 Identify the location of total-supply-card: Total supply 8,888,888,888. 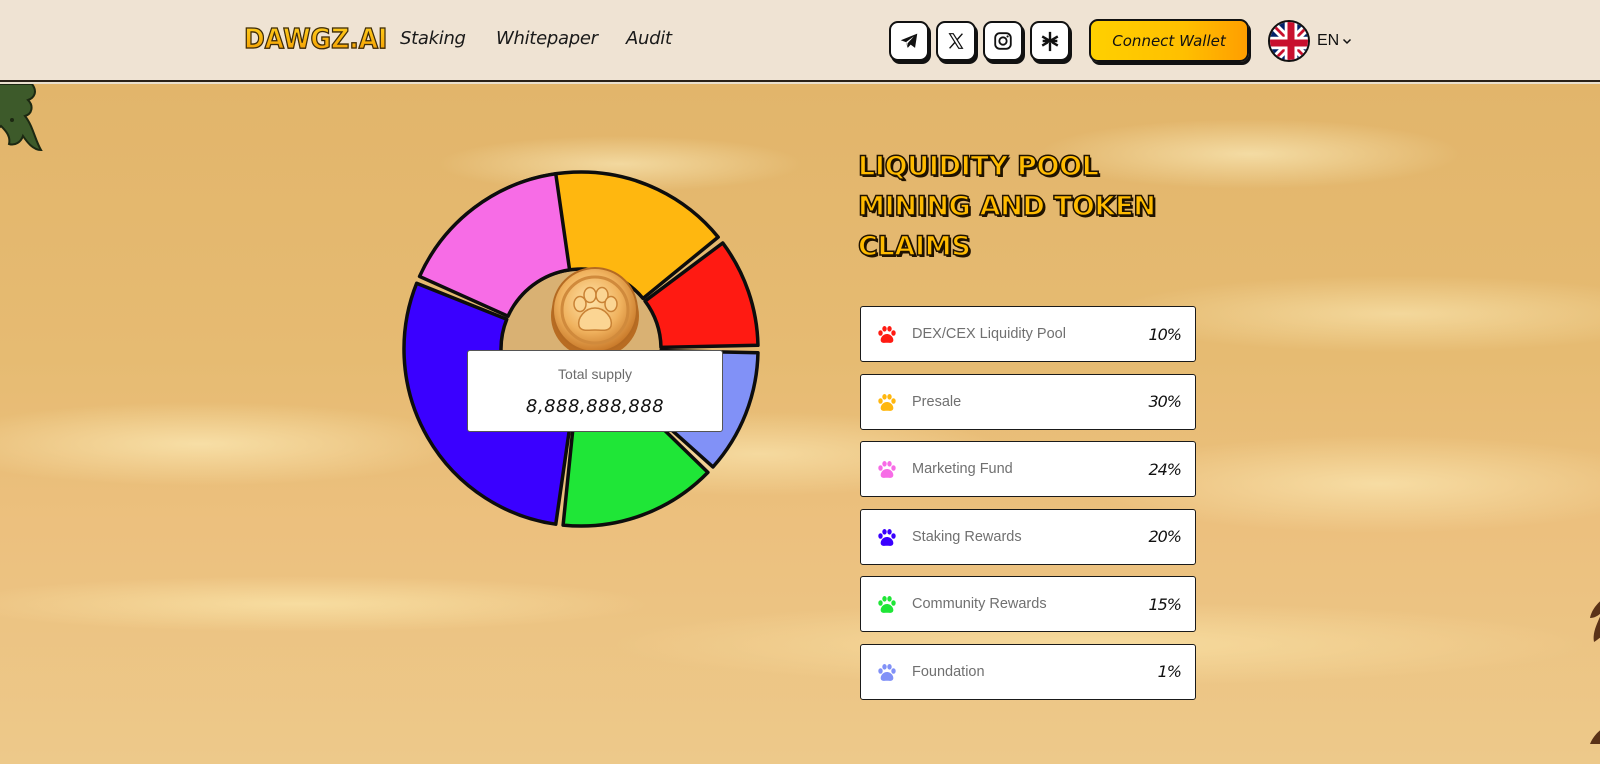
(595, 391).